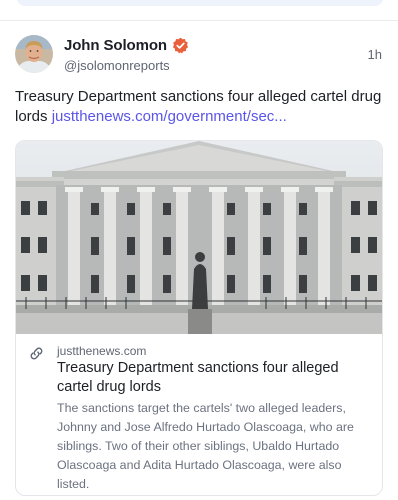 This screenshot has height=500, width=398. I want to click on post-timestamp: 1h, so click(375, 54).